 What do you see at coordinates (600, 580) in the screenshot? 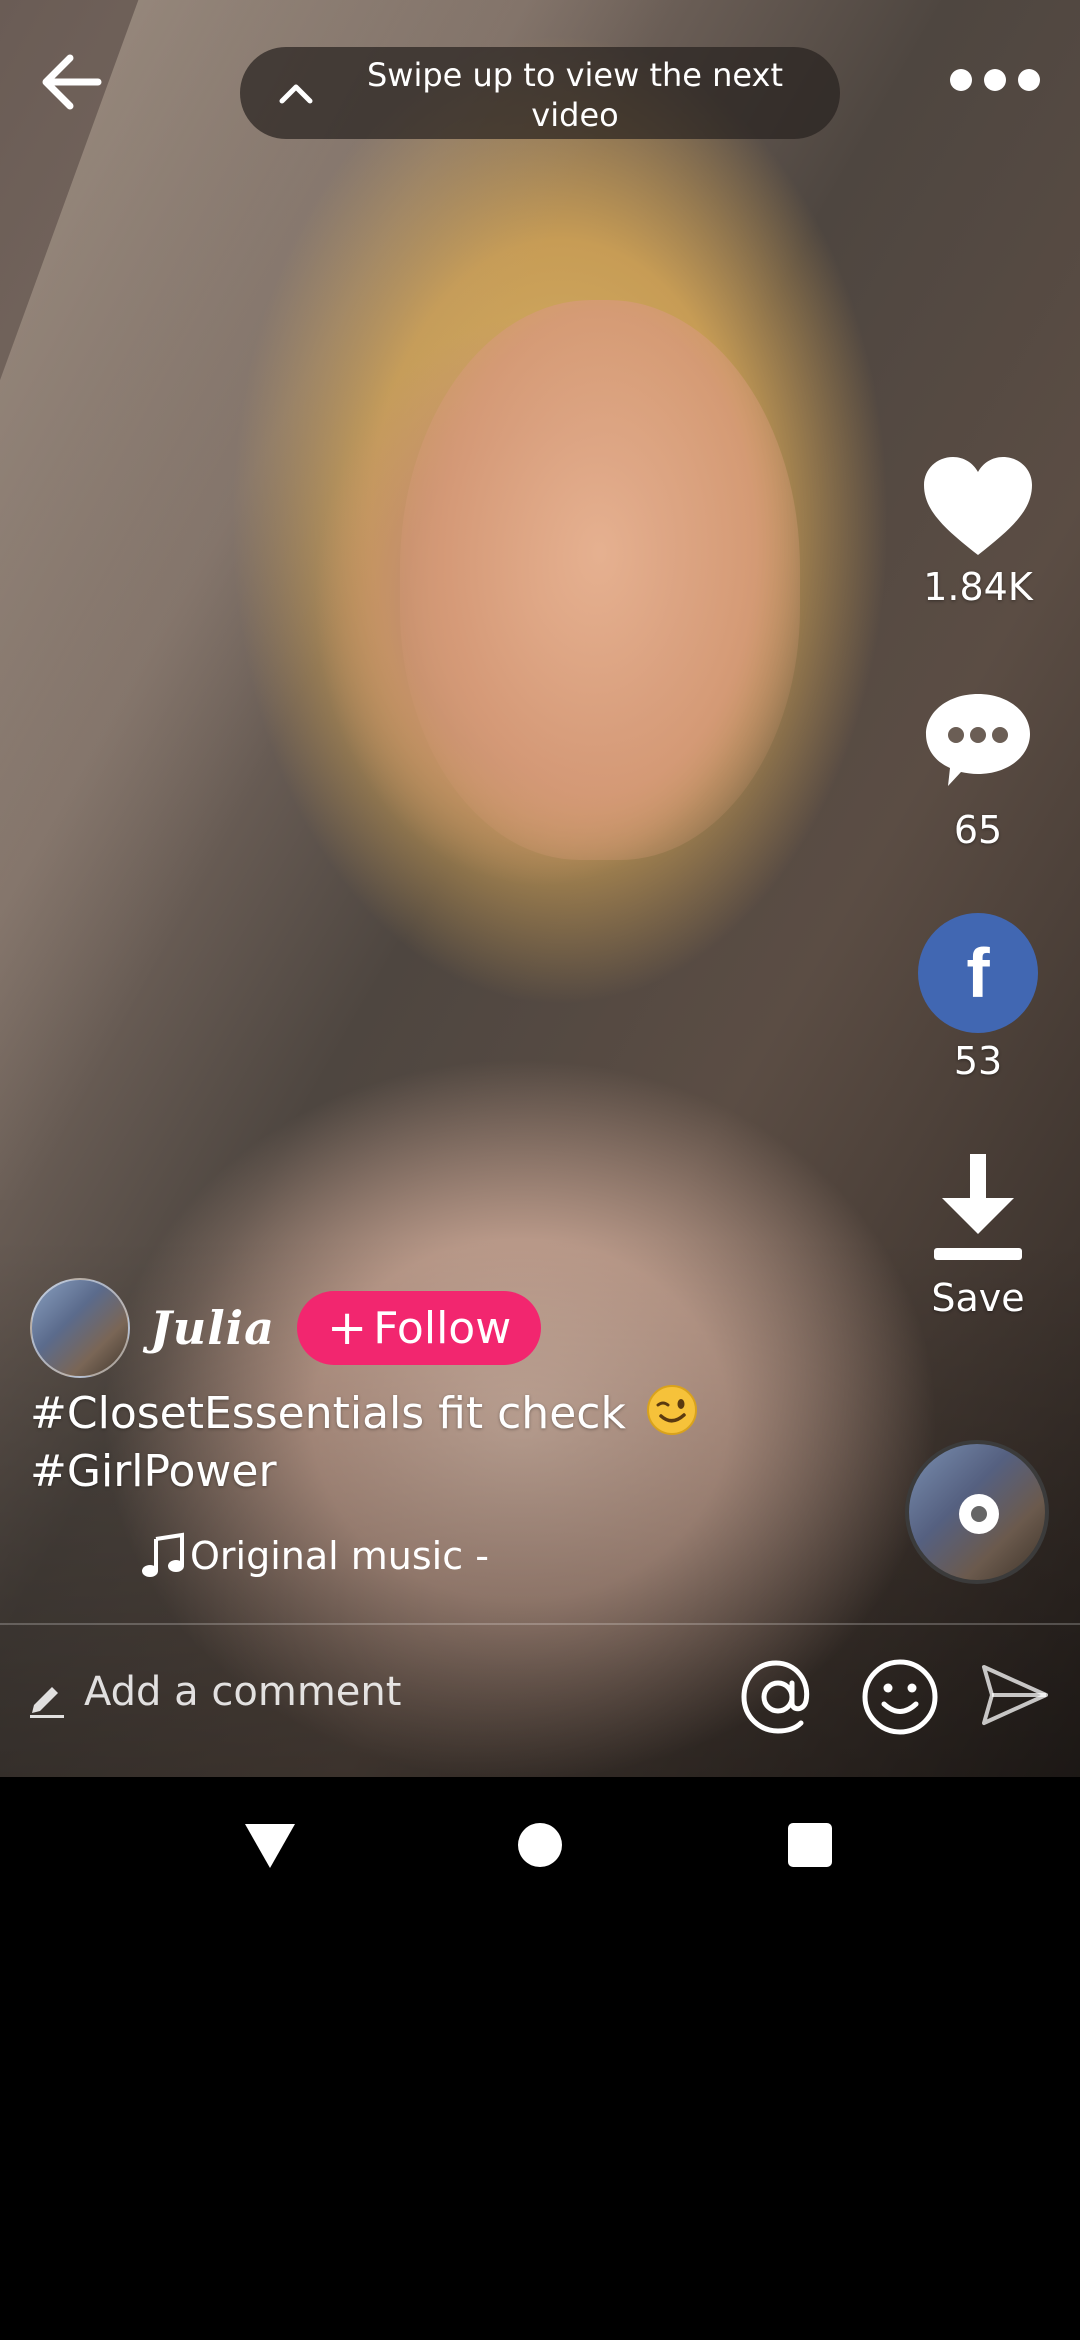
I see `video-frame-subject` at bounding box center [600, 580].